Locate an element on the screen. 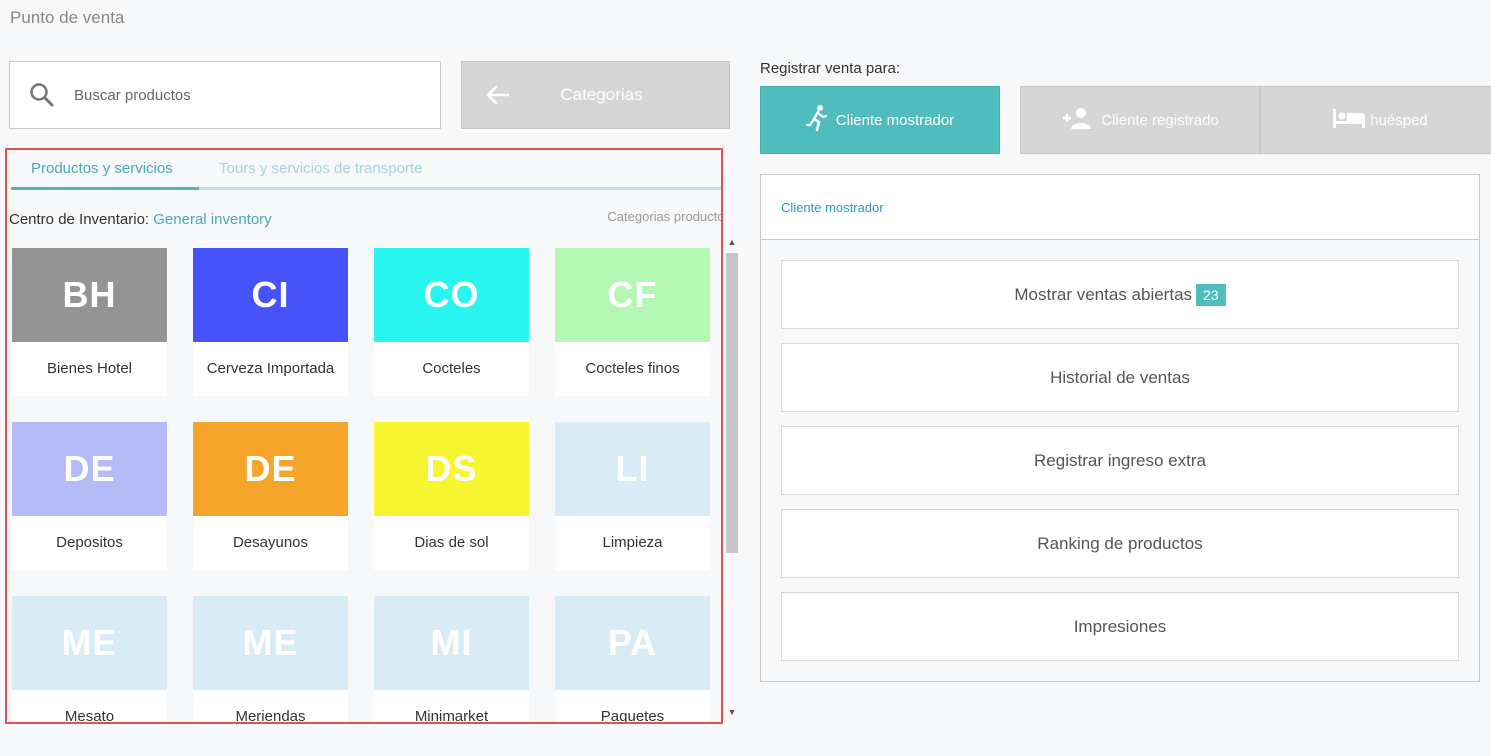 This screenshot has height=756, width=1491. client-panel-title: Cliente mostrador is located at coordinates (1120, 207).